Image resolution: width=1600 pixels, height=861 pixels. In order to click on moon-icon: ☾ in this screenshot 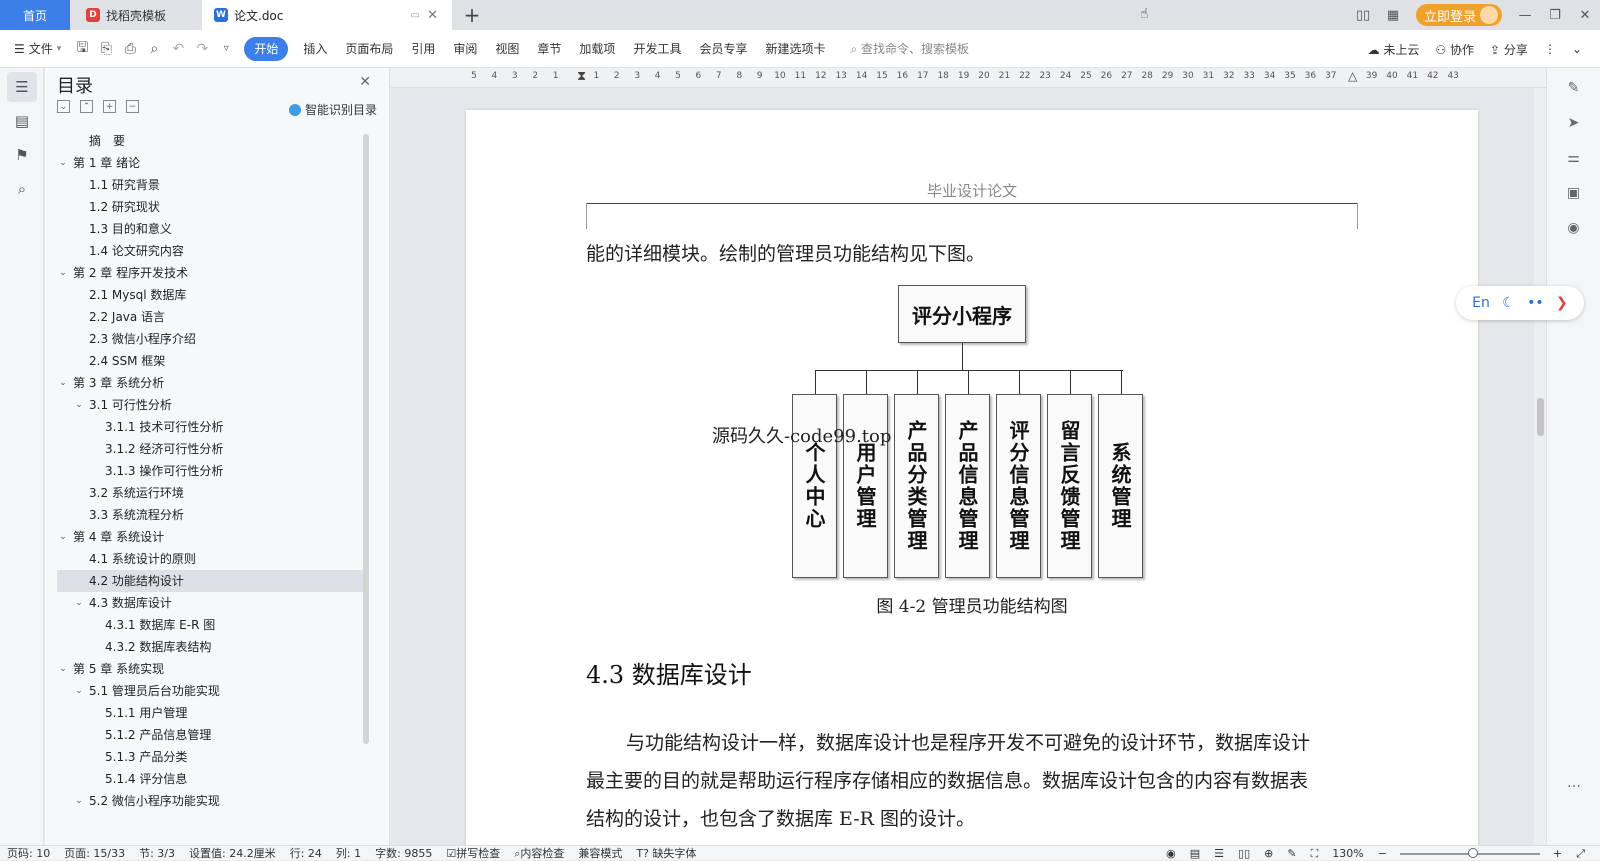, I will do `click(1508, 303)`.